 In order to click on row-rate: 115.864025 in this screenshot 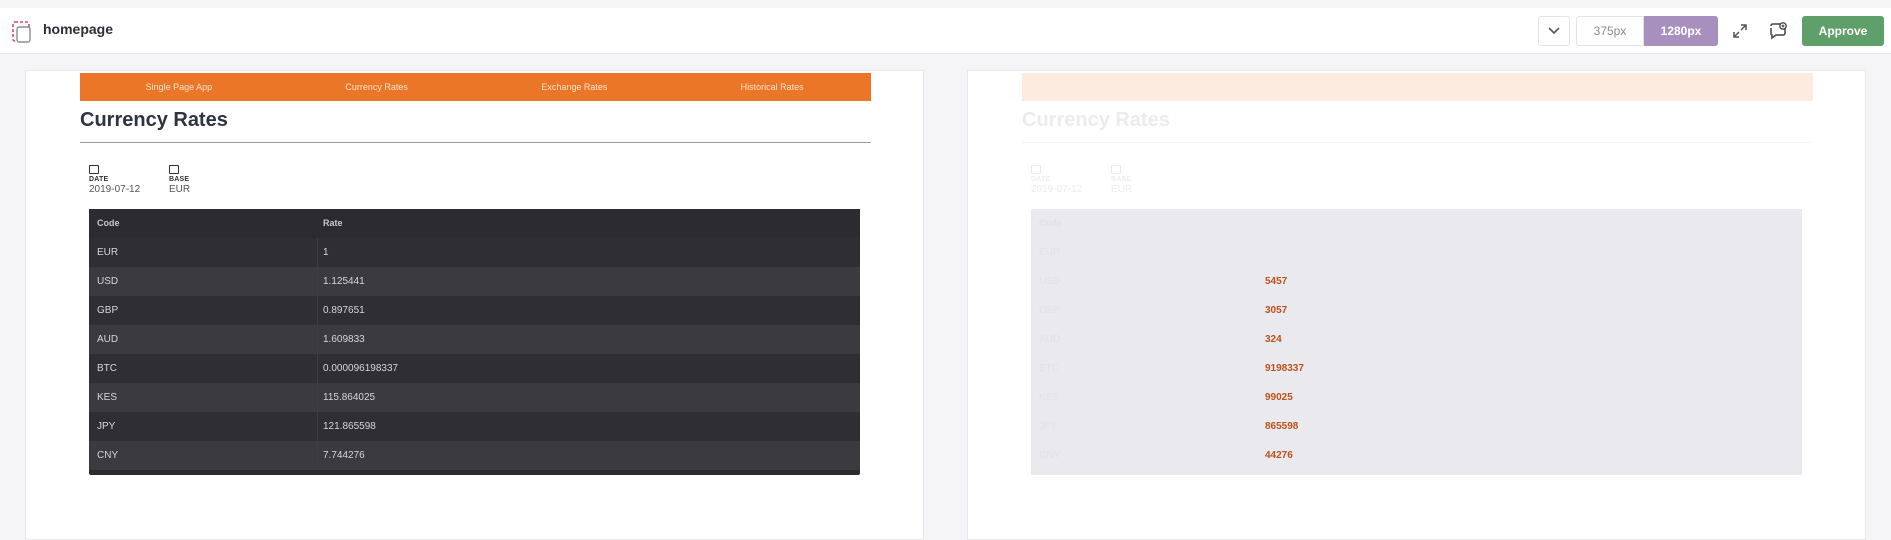, I will do `click(349, 397)`.